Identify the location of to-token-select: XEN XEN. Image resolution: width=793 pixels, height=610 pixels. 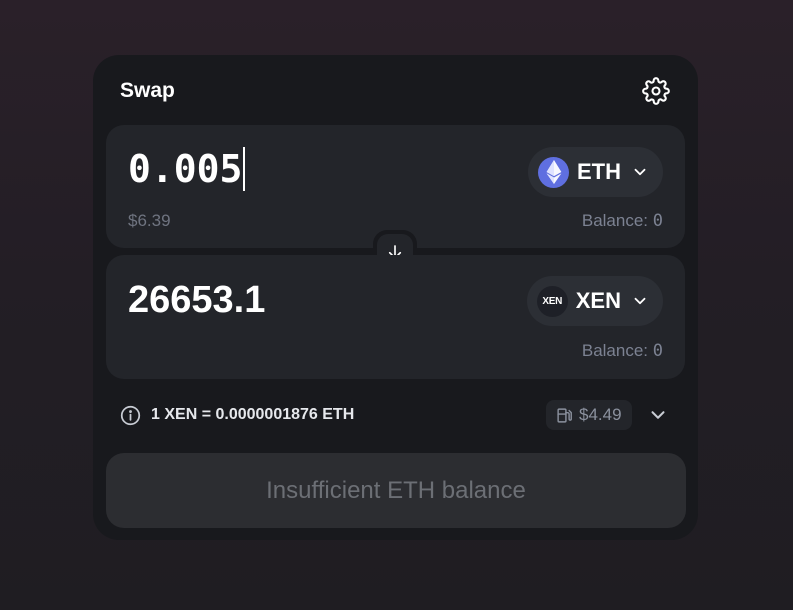
(594, 301).